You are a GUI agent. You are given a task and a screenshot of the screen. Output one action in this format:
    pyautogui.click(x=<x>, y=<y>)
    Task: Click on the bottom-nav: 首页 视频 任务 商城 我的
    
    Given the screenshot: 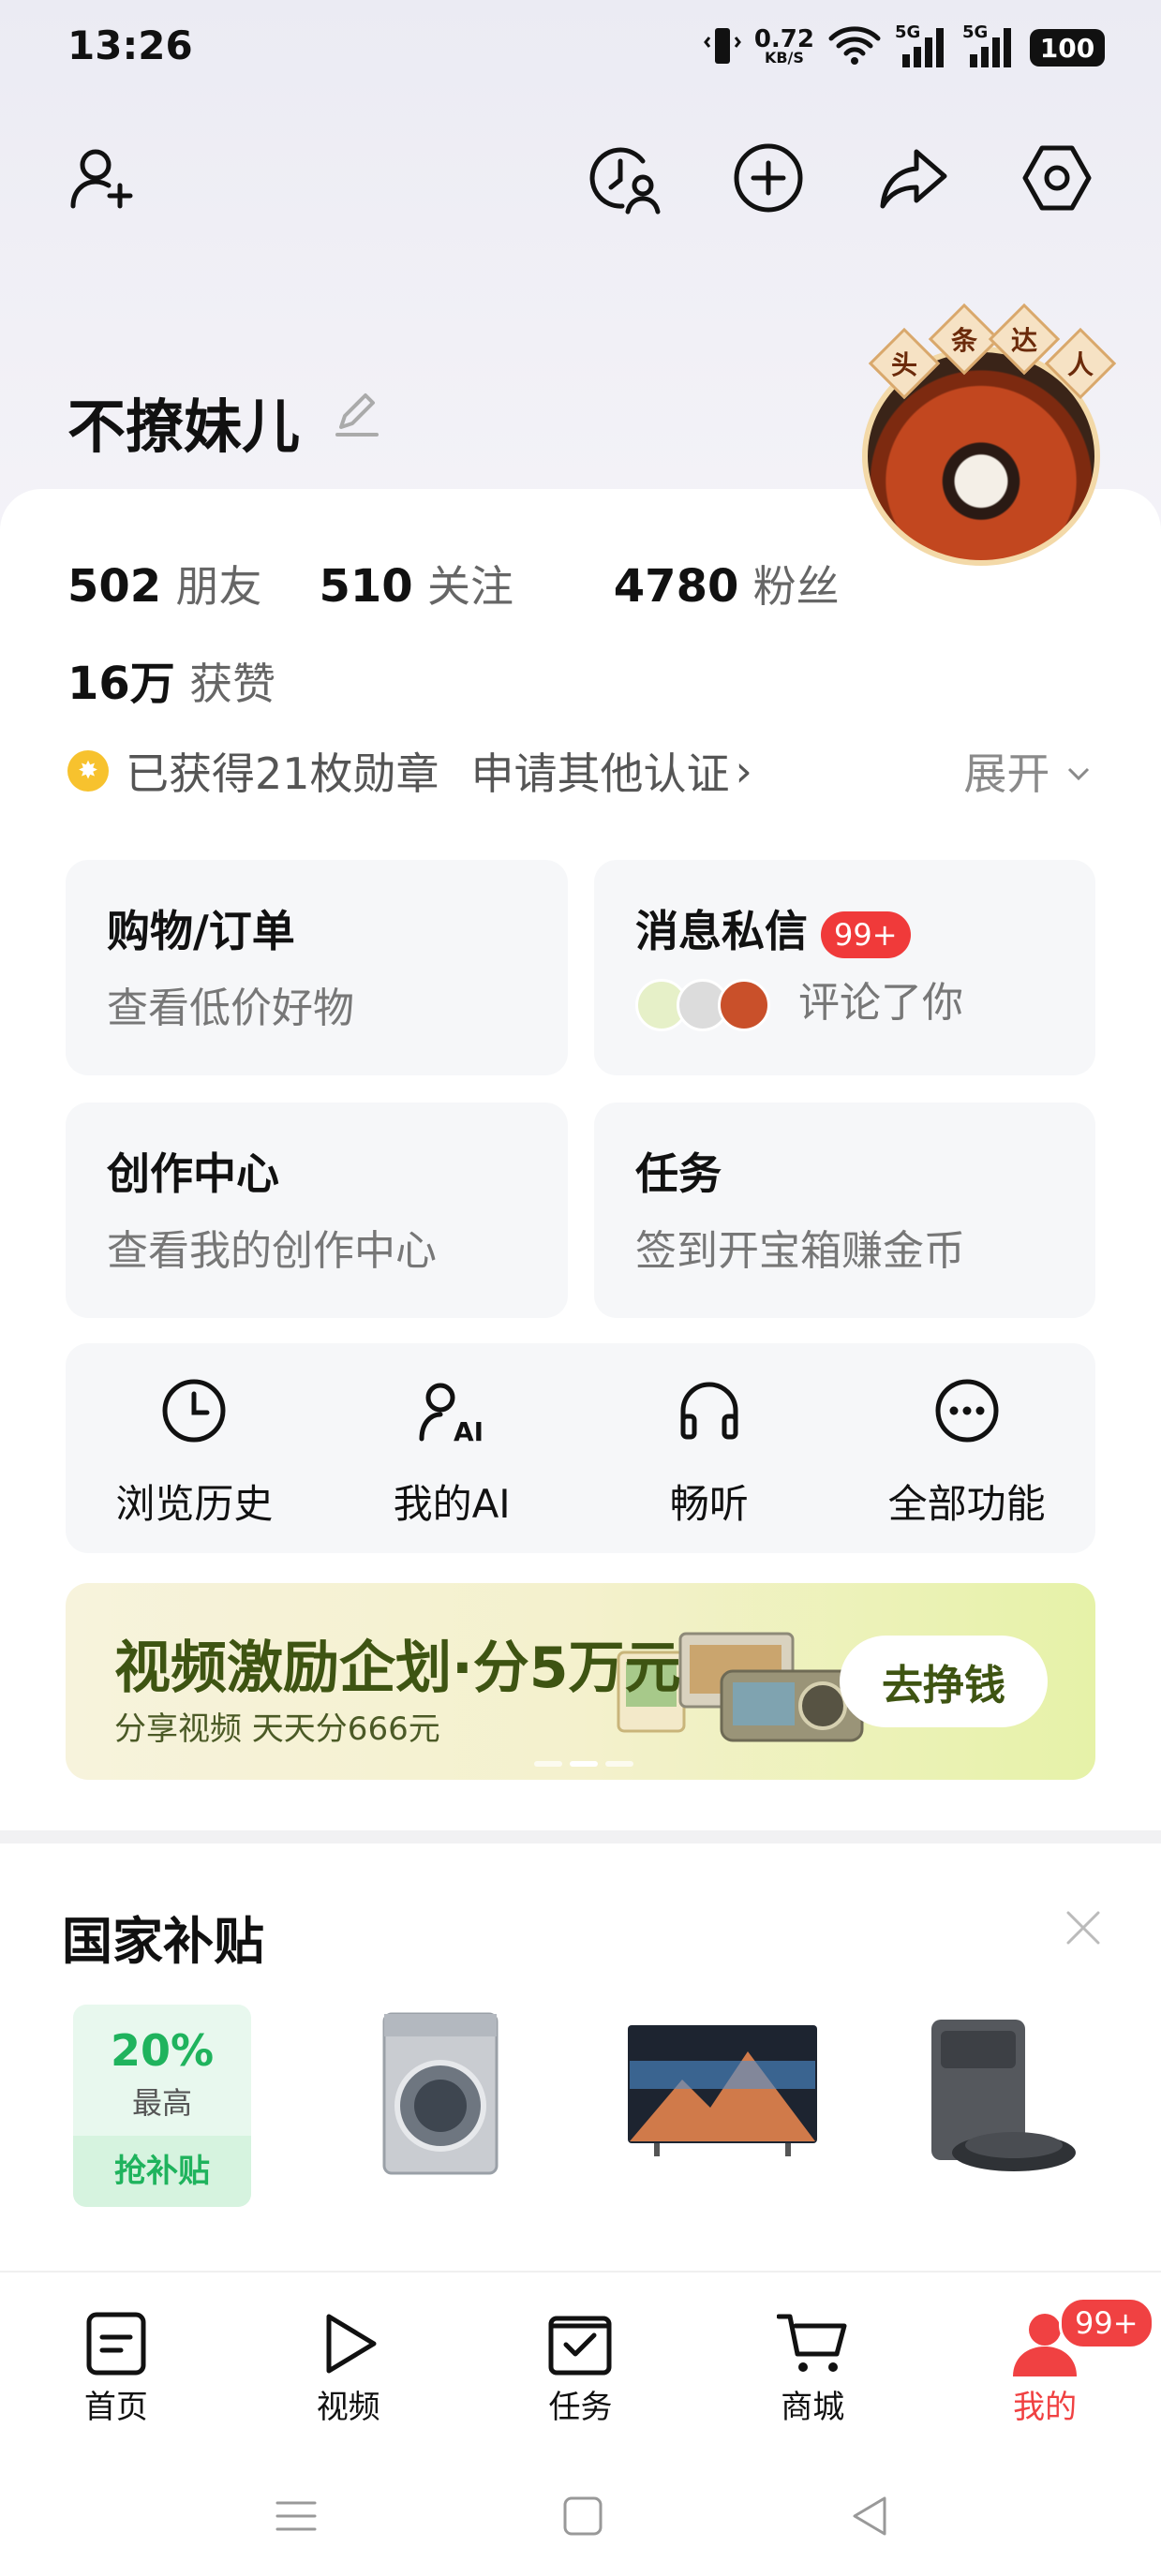 What is the action you would take?
    pyautogui.click(x=580, y=2364)
    